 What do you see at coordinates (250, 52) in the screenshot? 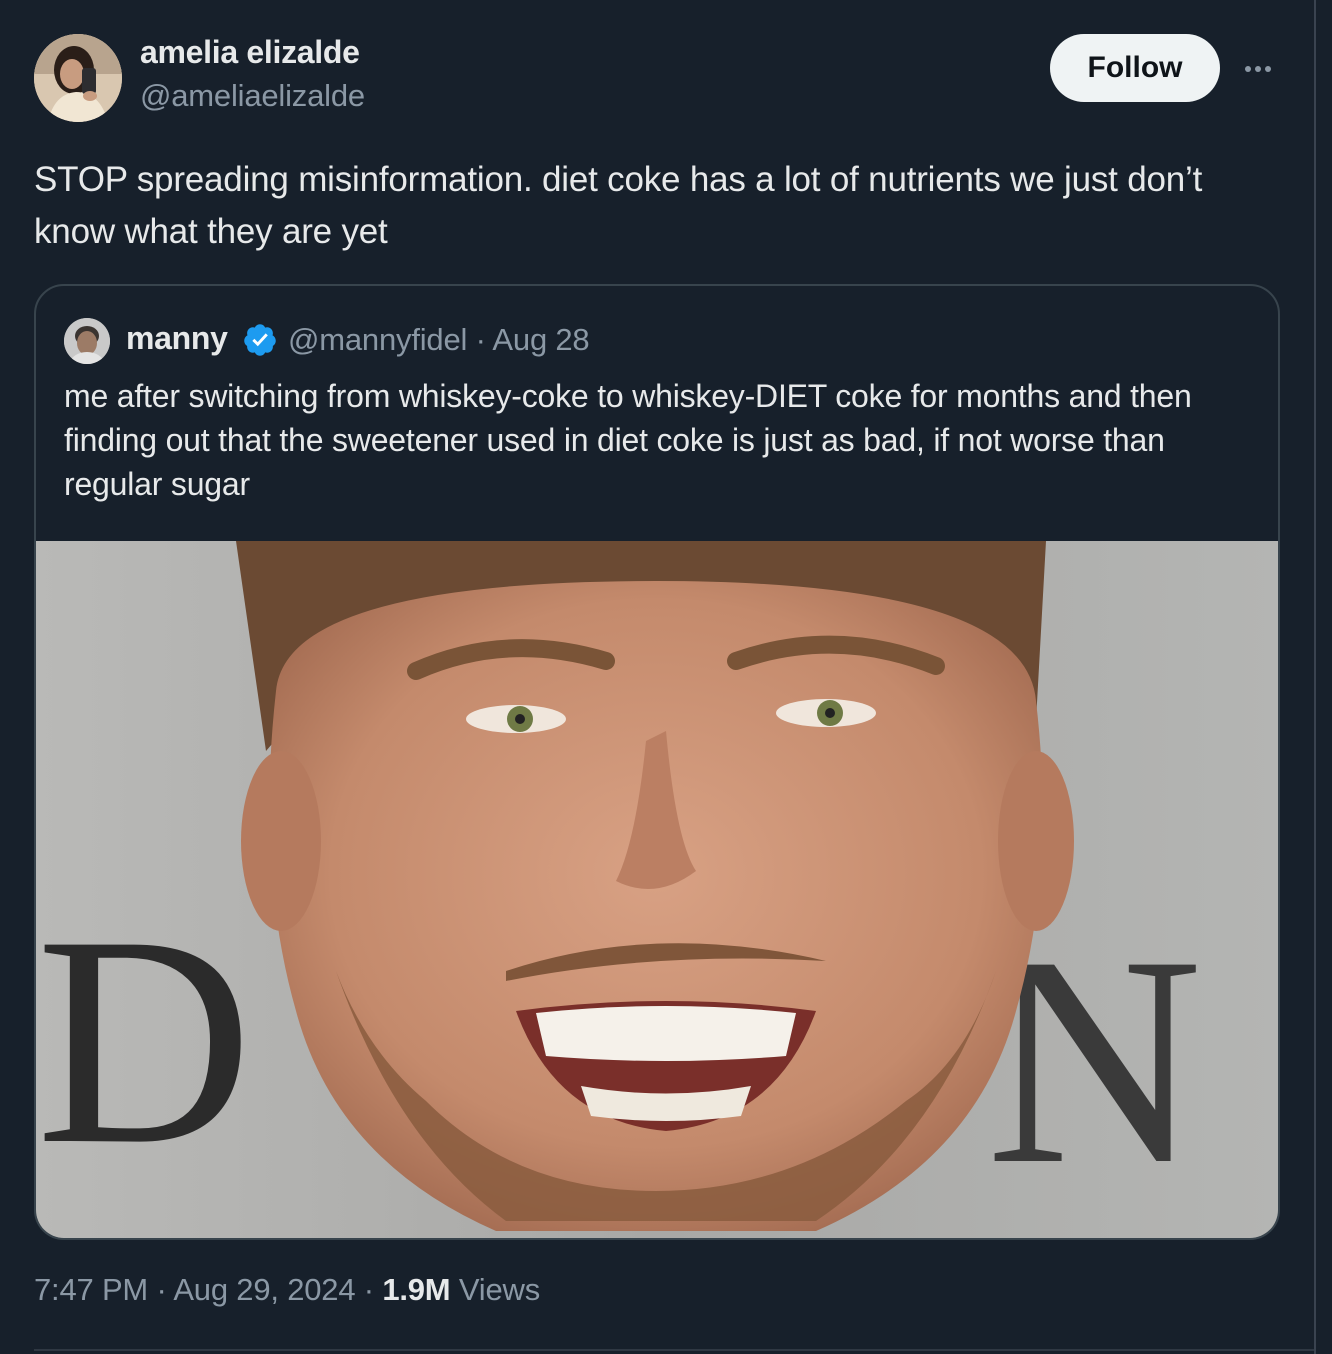
I see `author-display-name: amelia elizalde` at bounding box center [250, 52].